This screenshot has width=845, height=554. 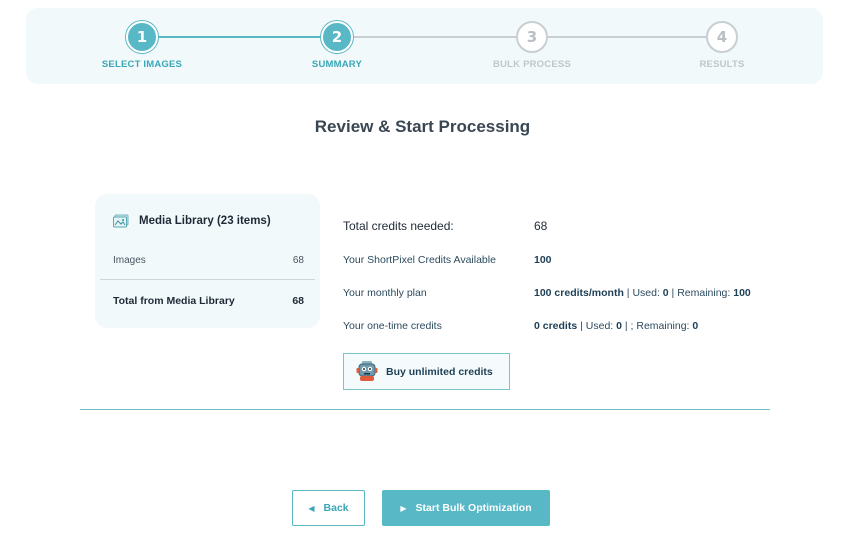 What do you see at coordinates (722, 64) in the screenshot?
I see `step-label: RESULTS` at bounding box center [722, 64].